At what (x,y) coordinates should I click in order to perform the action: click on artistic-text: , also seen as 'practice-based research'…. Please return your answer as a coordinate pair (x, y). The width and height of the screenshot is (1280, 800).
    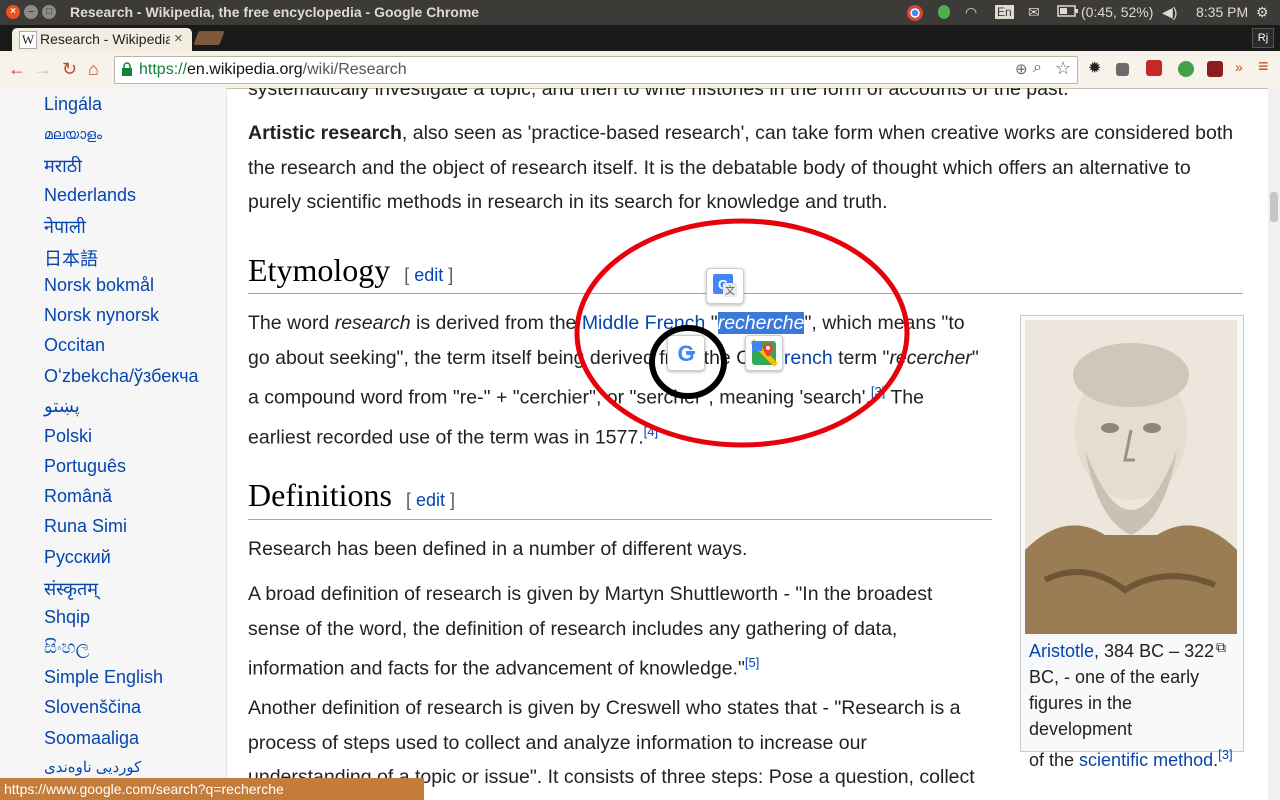
    Looking at the image, I should click on (817, 133).